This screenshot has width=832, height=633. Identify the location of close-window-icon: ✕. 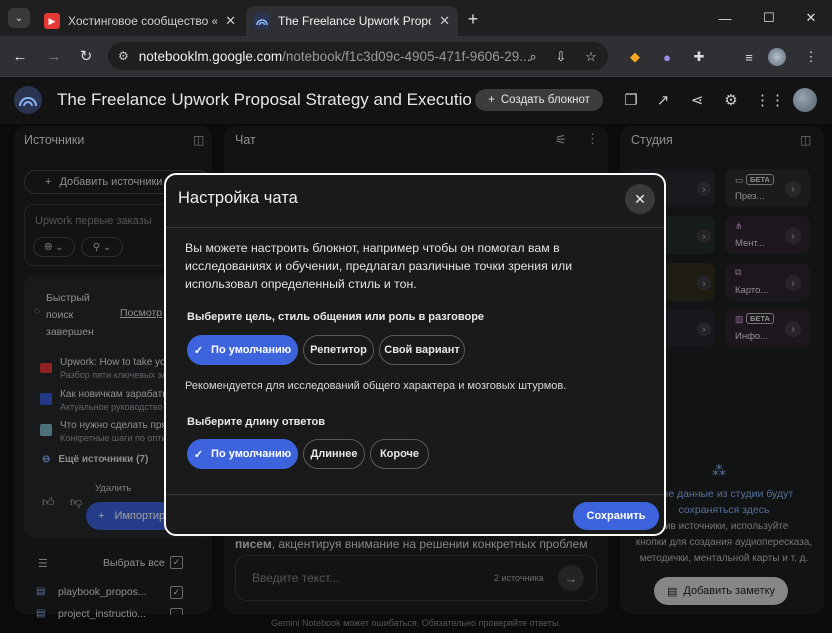
(811, 18).